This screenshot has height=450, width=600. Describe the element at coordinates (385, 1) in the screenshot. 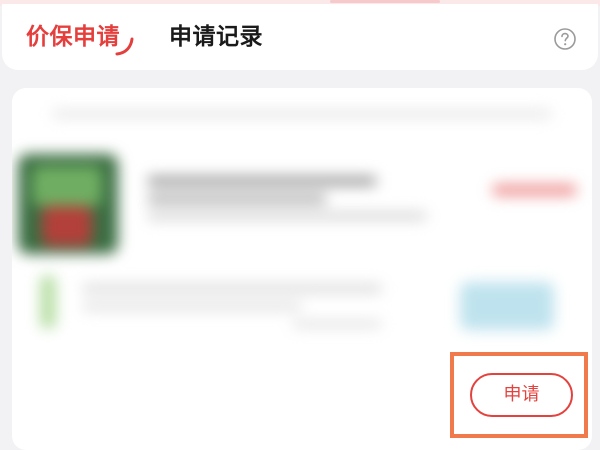

I see `status-strip-mark` at that location.